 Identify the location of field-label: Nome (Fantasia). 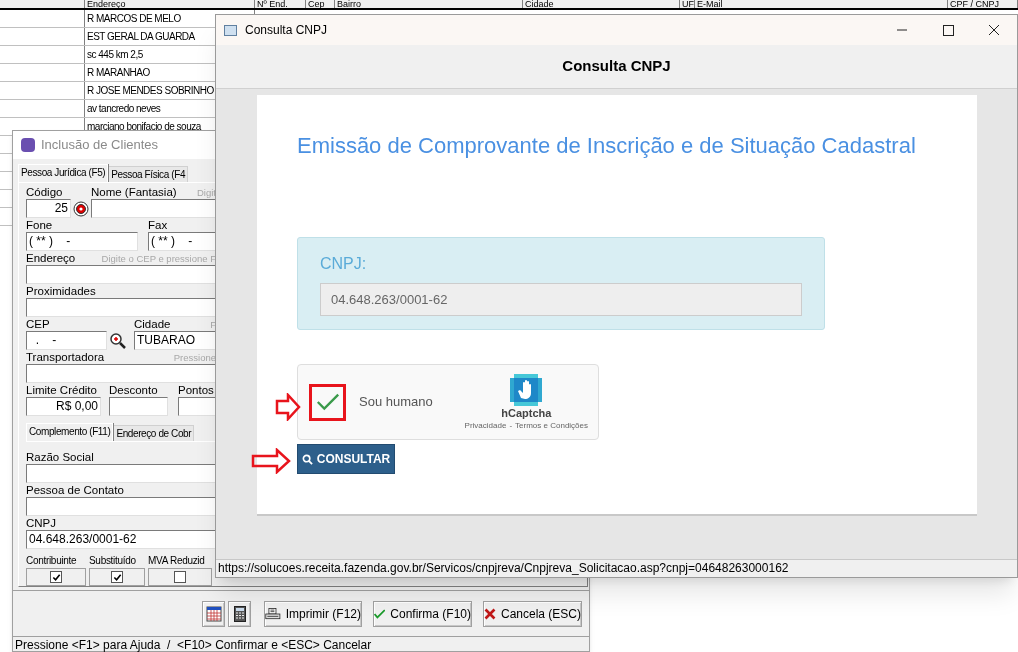
(134, 192).